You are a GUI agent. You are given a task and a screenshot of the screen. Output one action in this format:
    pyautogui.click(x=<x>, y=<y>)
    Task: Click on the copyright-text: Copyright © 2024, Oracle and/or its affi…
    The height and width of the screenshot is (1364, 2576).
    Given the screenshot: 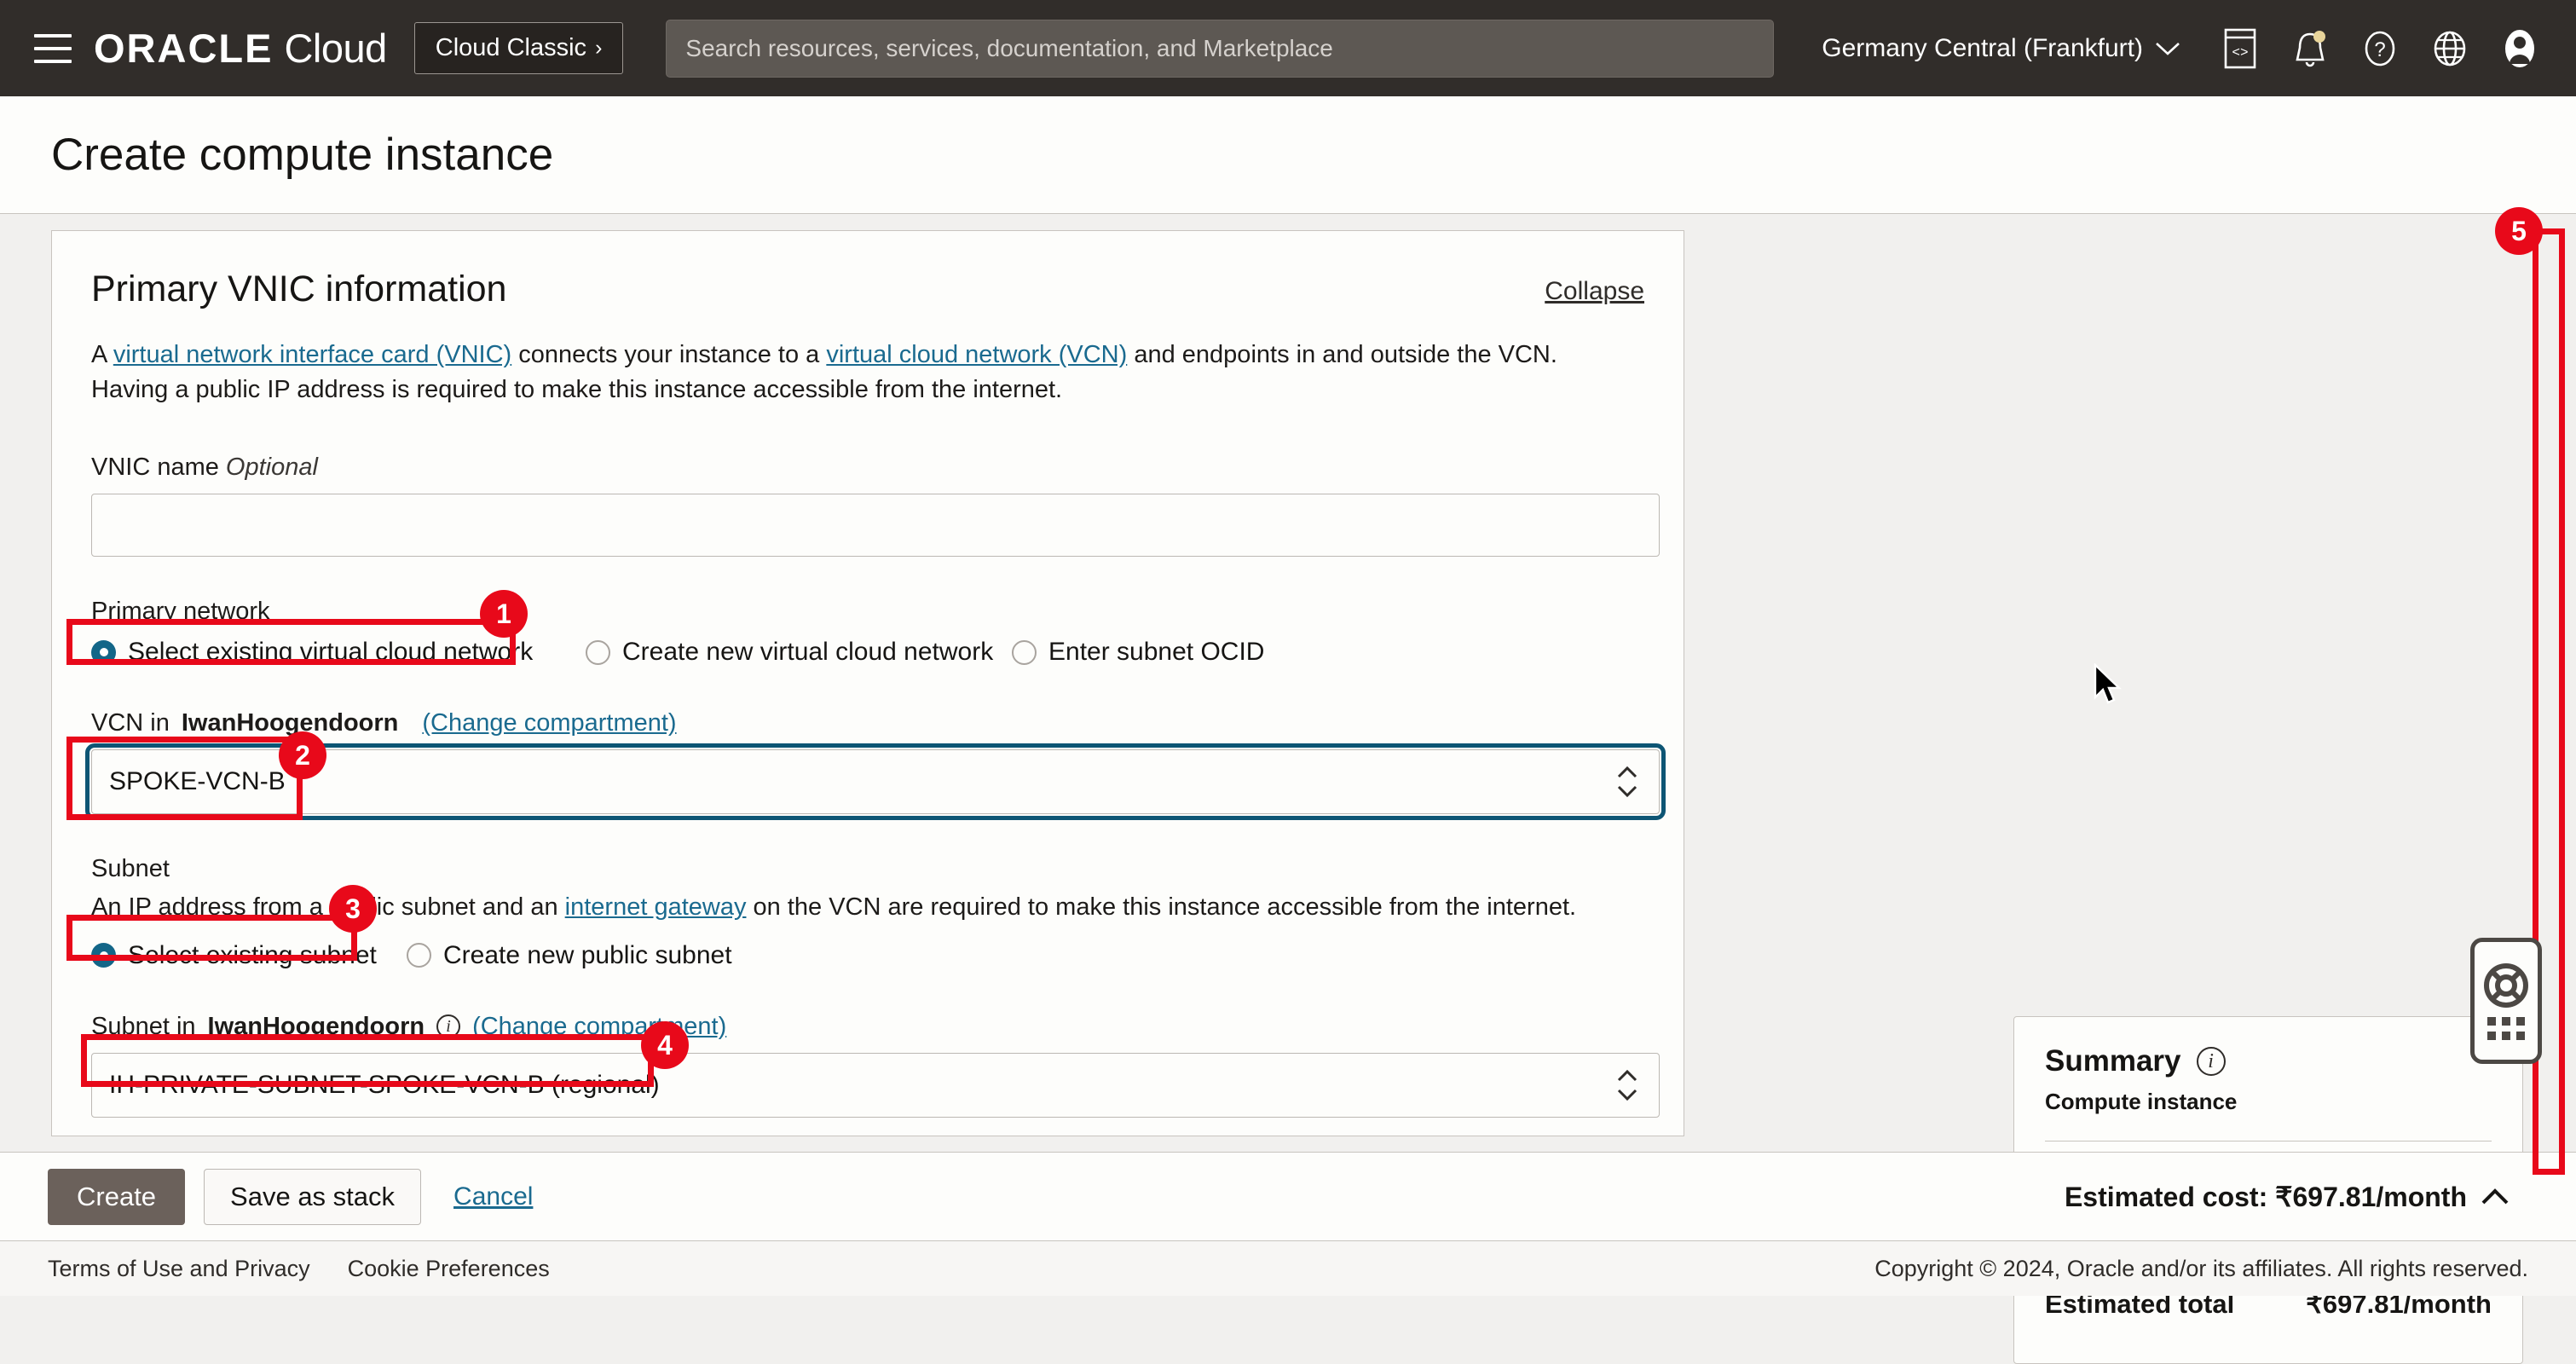 What is the action you would take?
    pyautogui.click(x=2201, y=1268)
    